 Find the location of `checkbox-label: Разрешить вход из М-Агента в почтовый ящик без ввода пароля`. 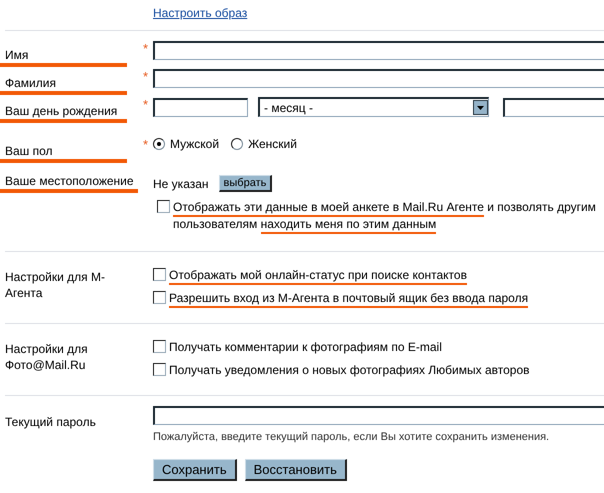

checkbox-label: Разрешить вход из М-Агента в почтовый ящик без ввода пароля is located at coordinates (348, 298).